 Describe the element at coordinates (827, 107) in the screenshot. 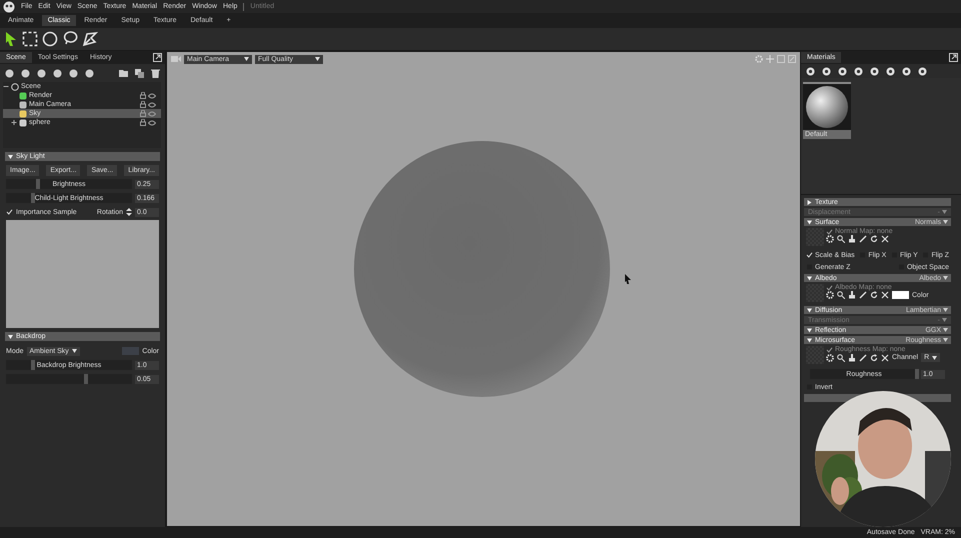

I see `material-ball-icon` at that location.